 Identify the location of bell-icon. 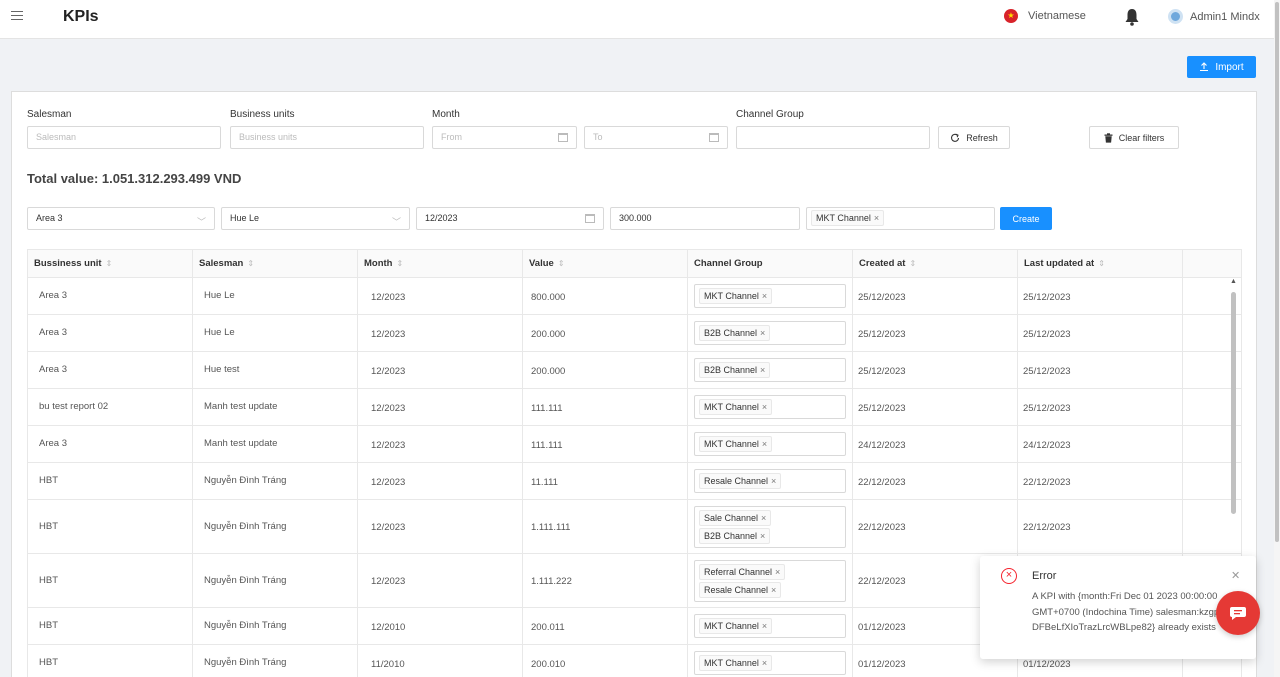
(1132, 17).